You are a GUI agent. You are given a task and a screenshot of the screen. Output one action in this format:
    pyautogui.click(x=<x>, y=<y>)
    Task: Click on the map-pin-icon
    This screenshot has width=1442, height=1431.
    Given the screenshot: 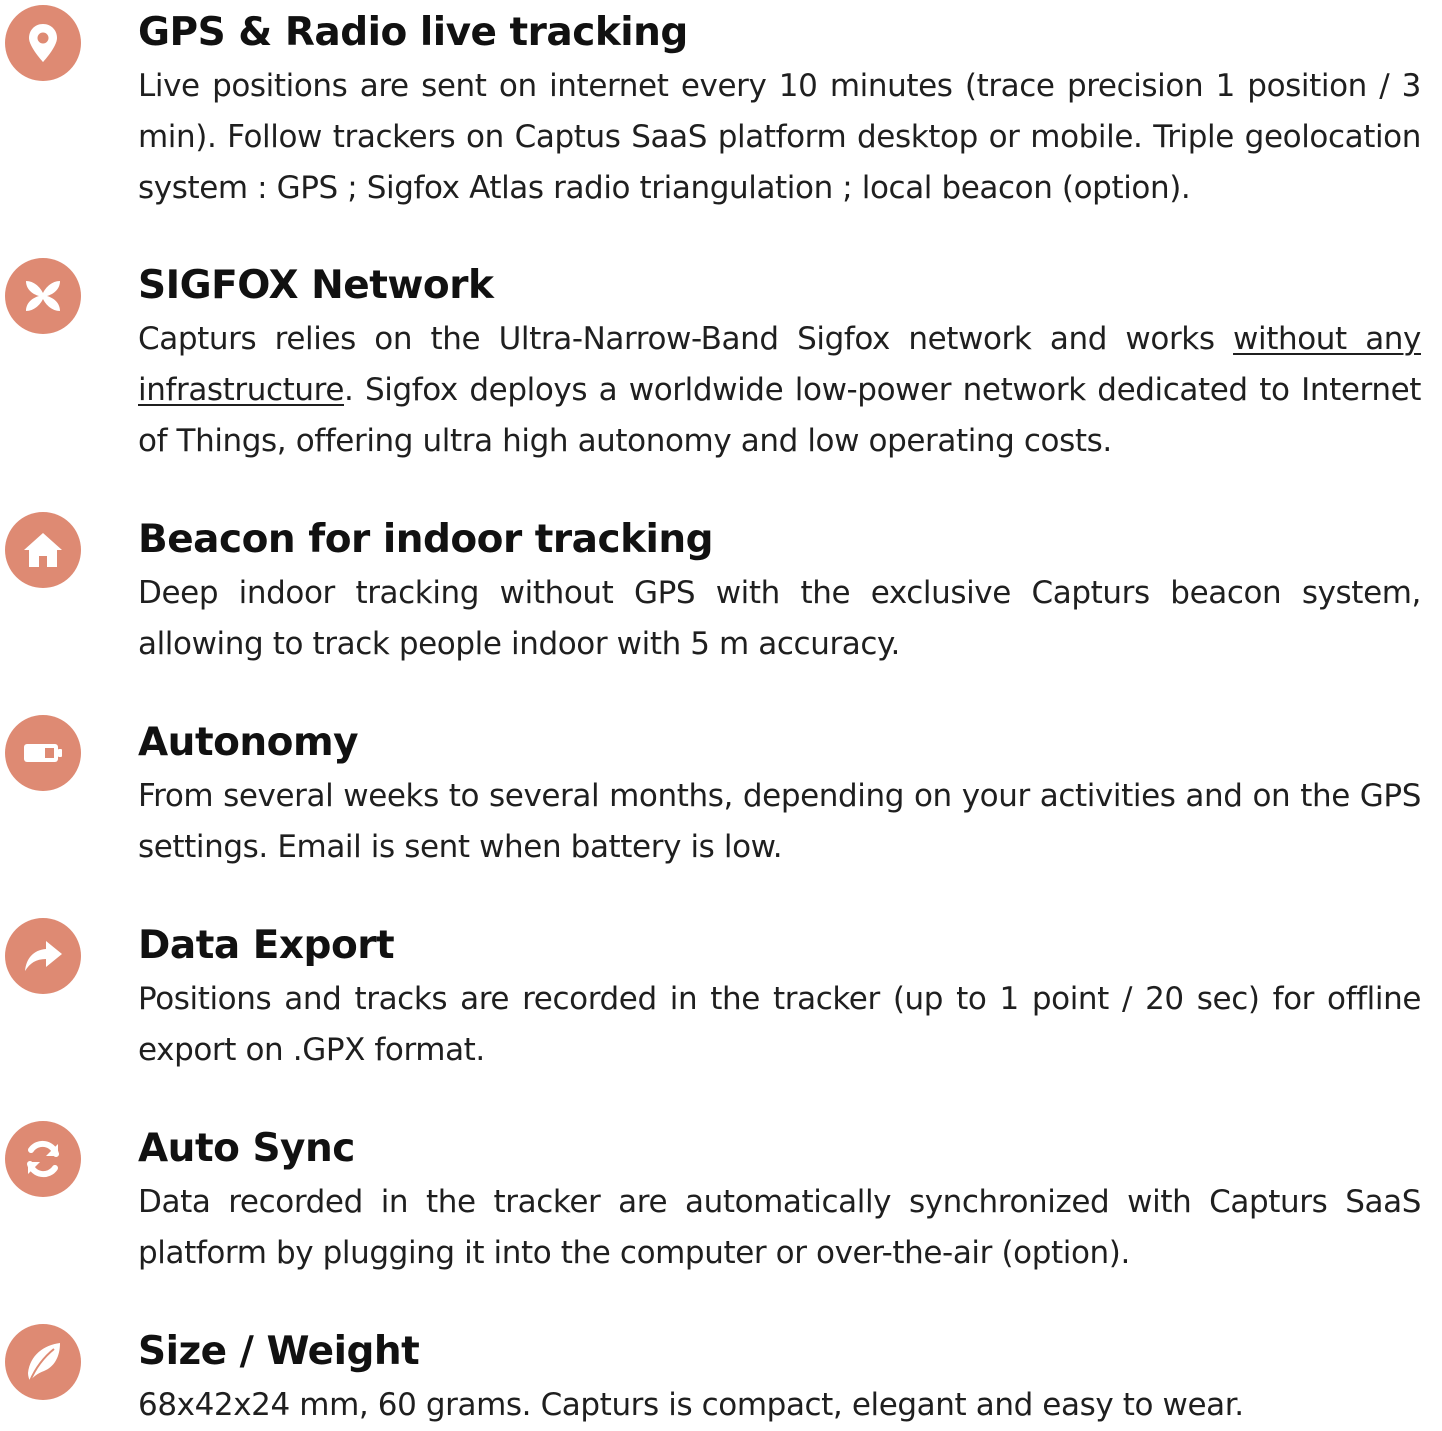 What is the action you would take?
    pyautogui.click(x=43, y=43)
    